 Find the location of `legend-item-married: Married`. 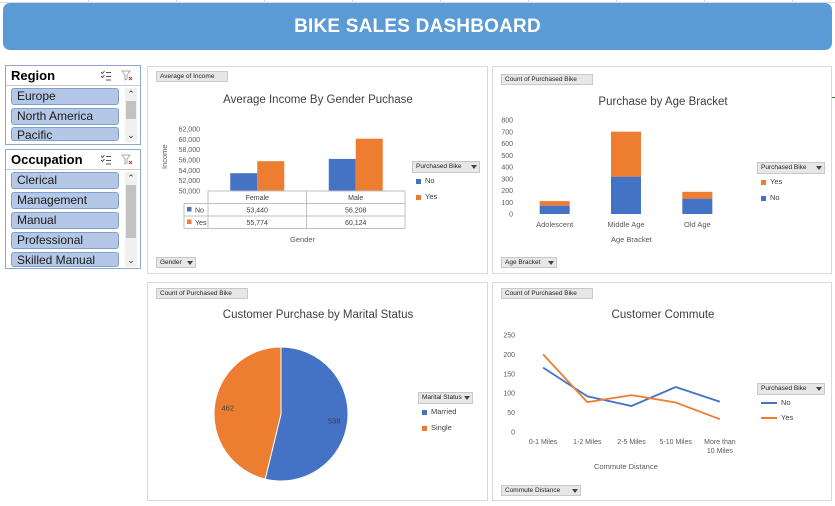

legend-item-married: Married is located at coordinates (439, 411).